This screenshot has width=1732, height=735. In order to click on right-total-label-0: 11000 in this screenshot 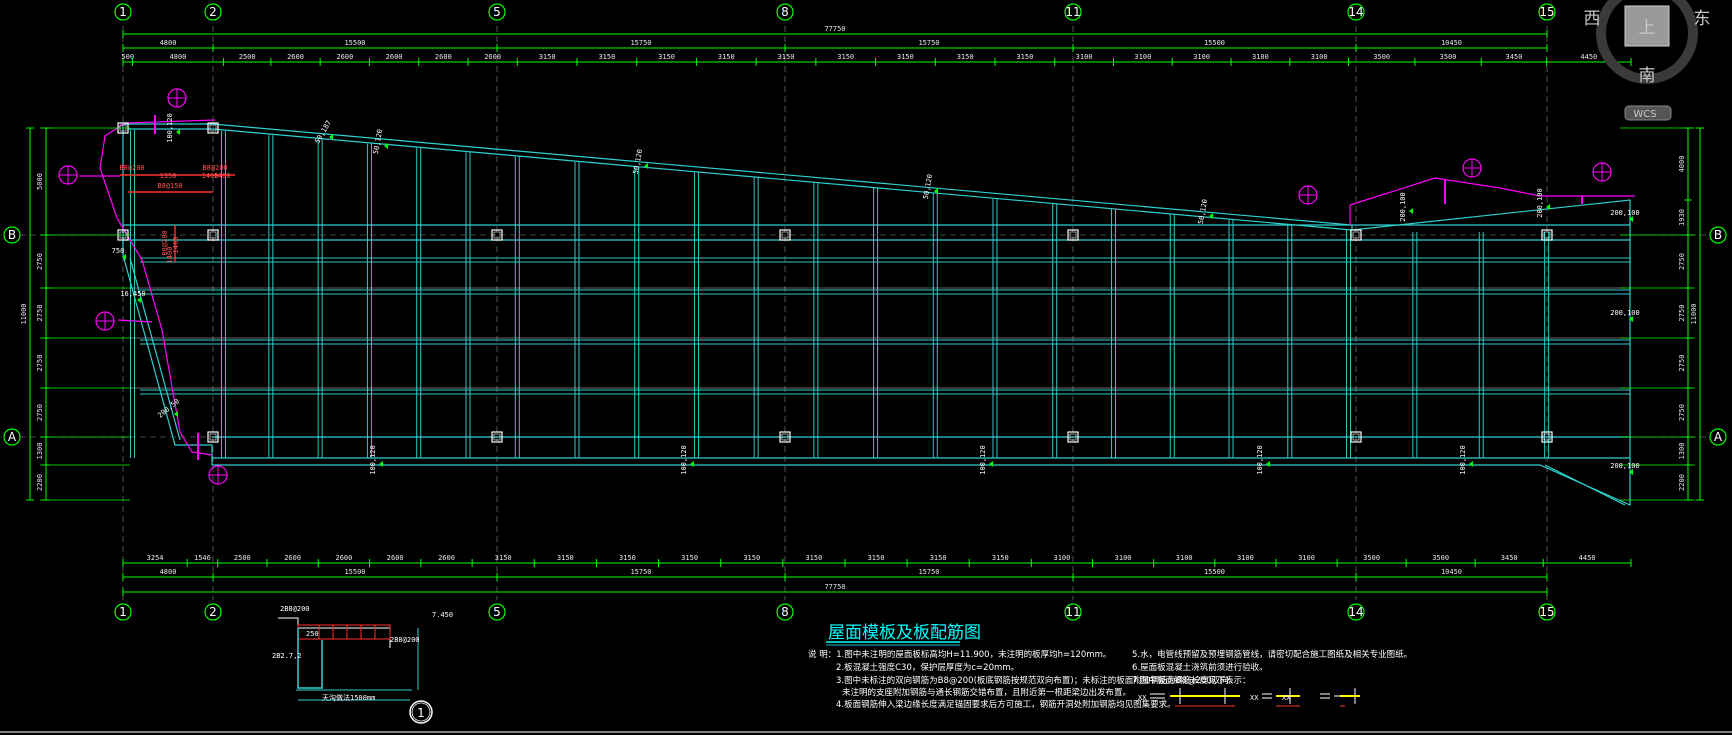, I will do `click(1694, 313)`.